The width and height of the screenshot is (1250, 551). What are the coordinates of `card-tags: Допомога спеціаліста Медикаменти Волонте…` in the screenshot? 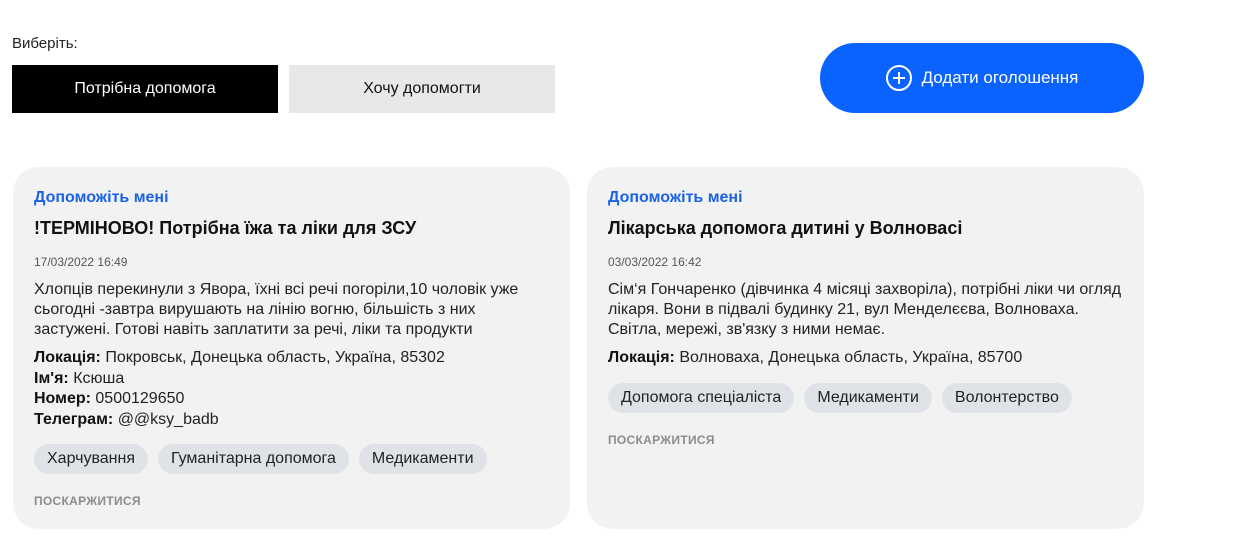 It's located at (865, 397).